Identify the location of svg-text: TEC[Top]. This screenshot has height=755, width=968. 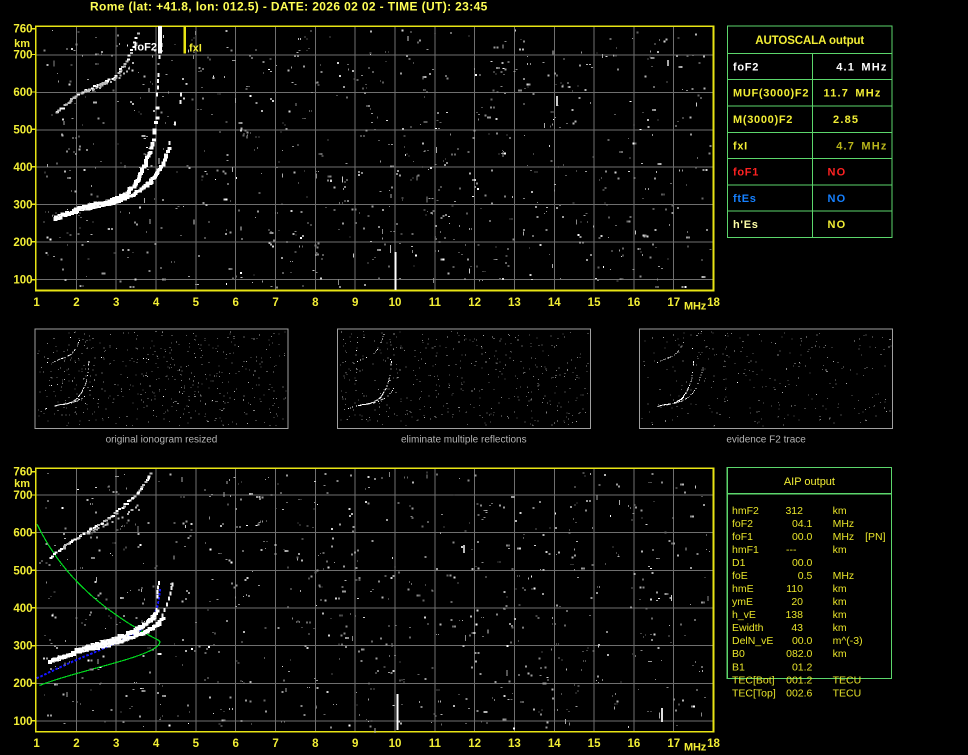
(754, 693).